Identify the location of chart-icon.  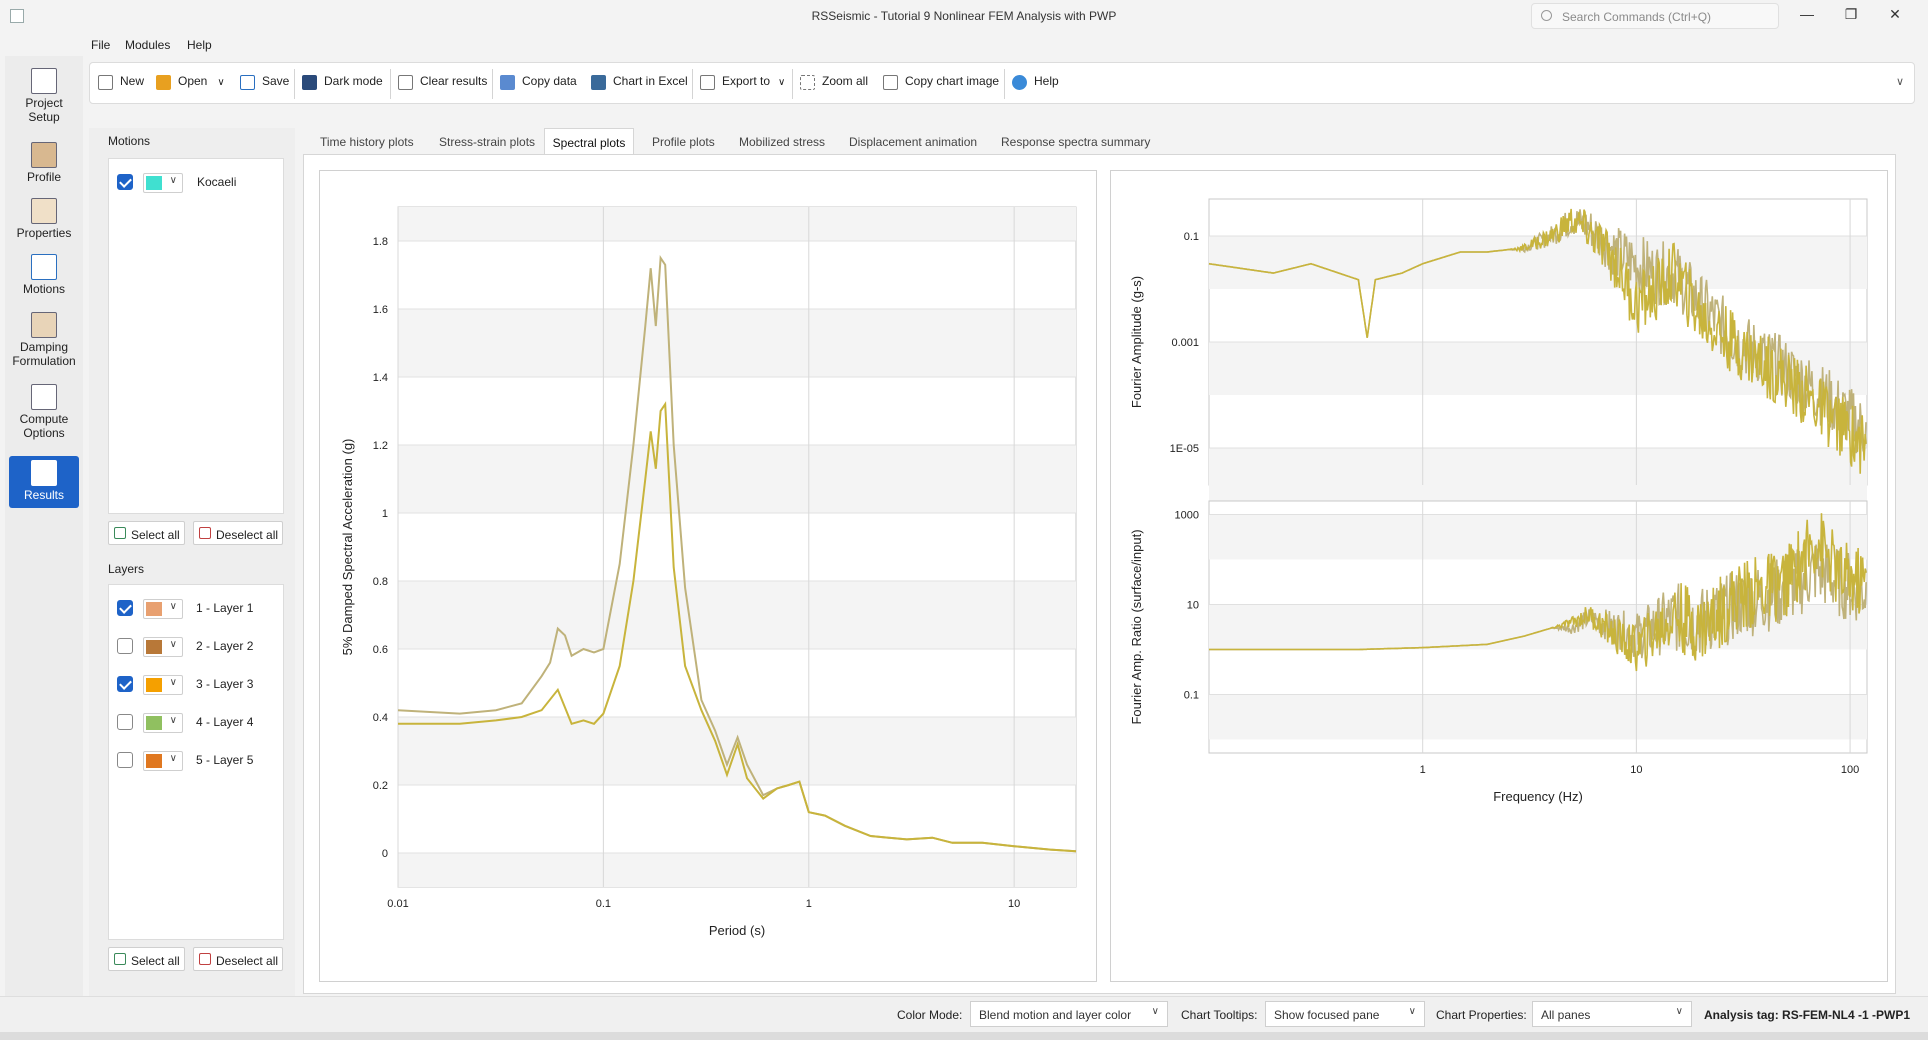
(598, 82).